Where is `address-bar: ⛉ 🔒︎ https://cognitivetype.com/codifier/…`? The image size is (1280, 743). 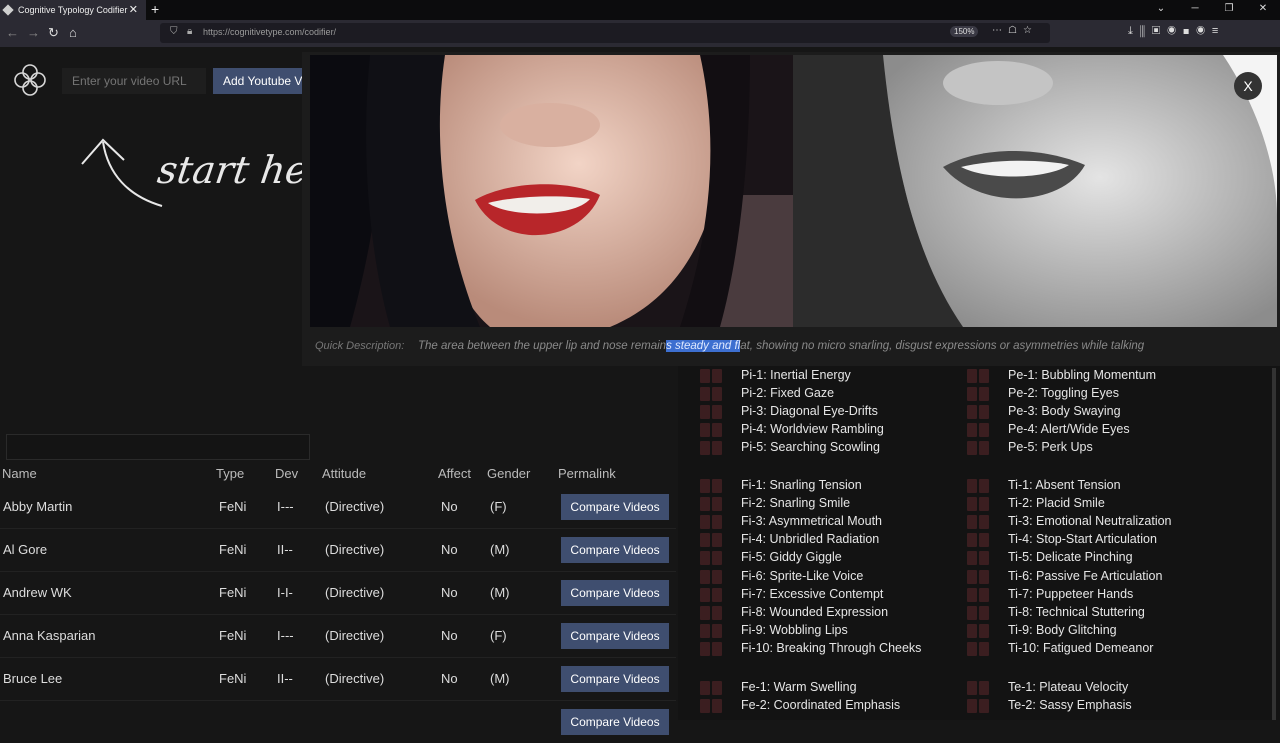
address-bar: ⛉ 🔒︎ https://cognitivetype.com/codifier/… is located at coordinates (605, 33).